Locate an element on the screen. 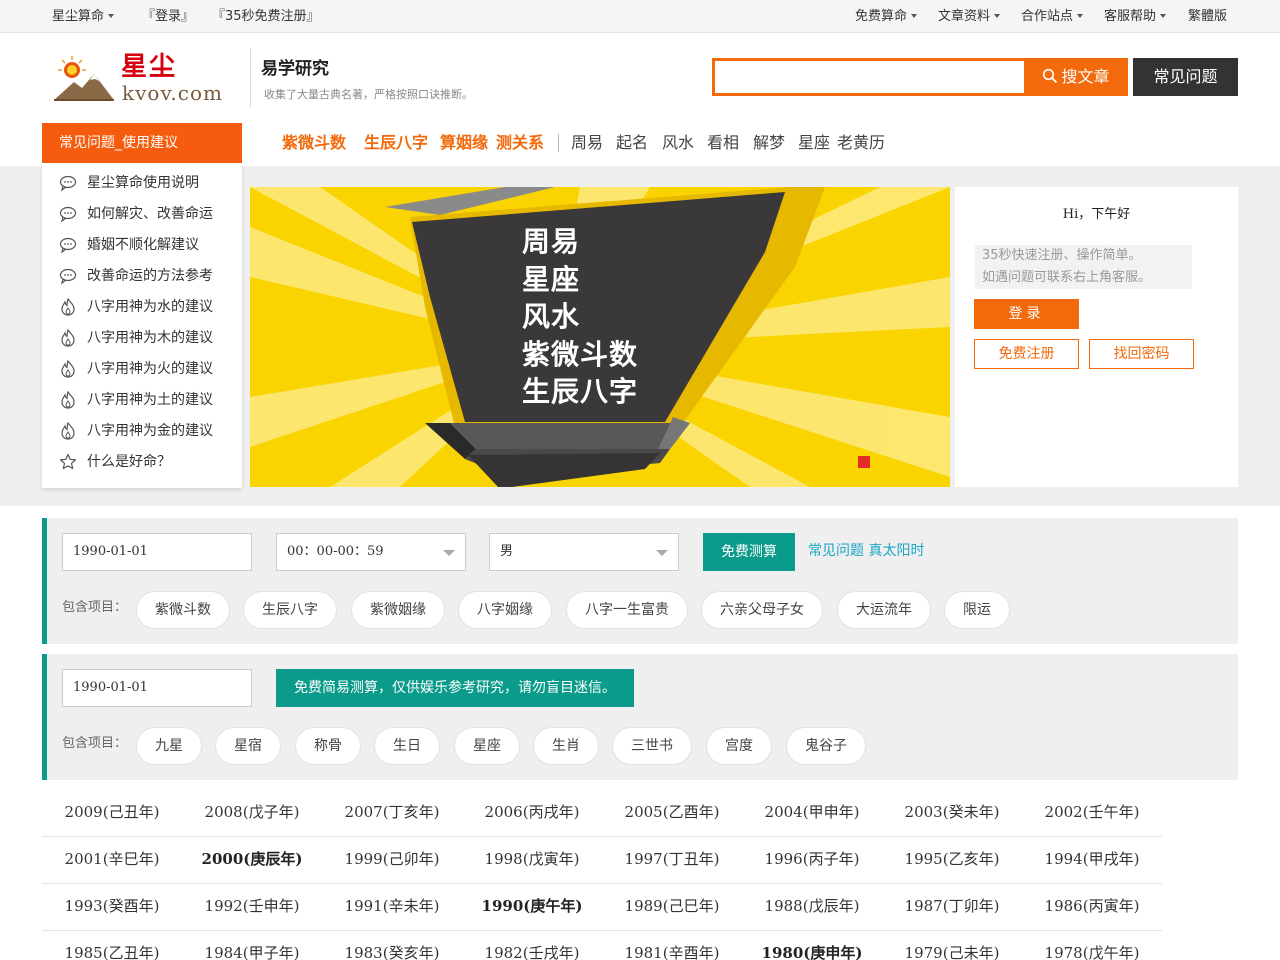 This screenshot has width=1280, height=960. year-link: 1997(丁丑年) is located at coordinates (672, 859).